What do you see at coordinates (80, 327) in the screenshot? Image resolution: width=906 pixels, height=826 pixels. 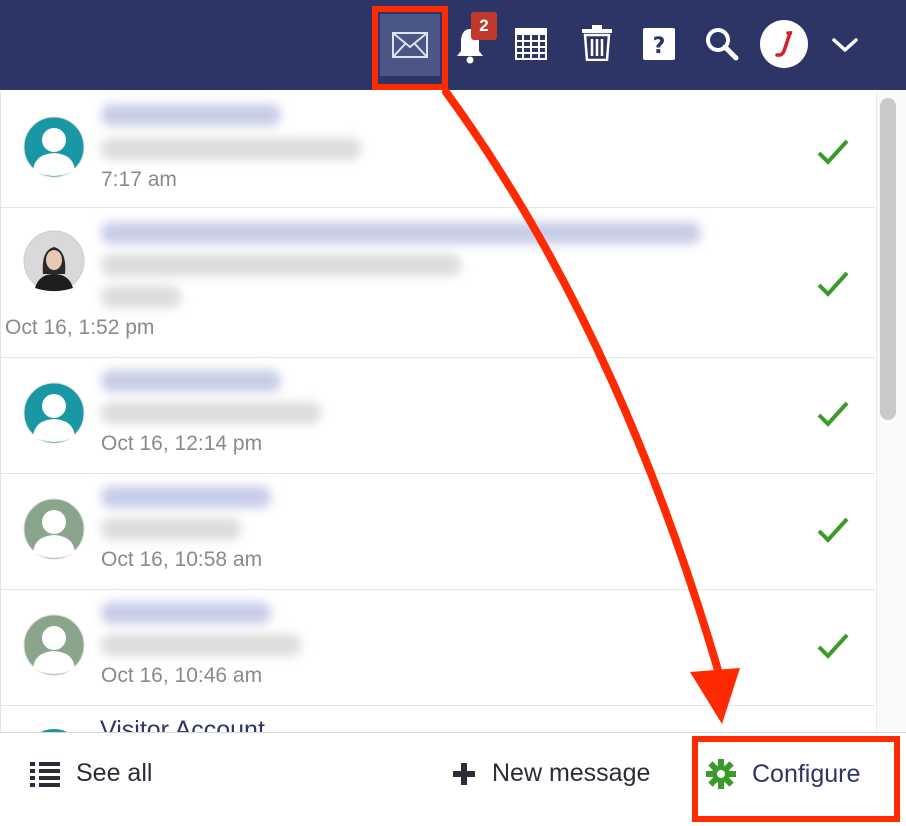 I see `message-time: Oct 16, 1:52 pm` at bounding box center [80, 327].